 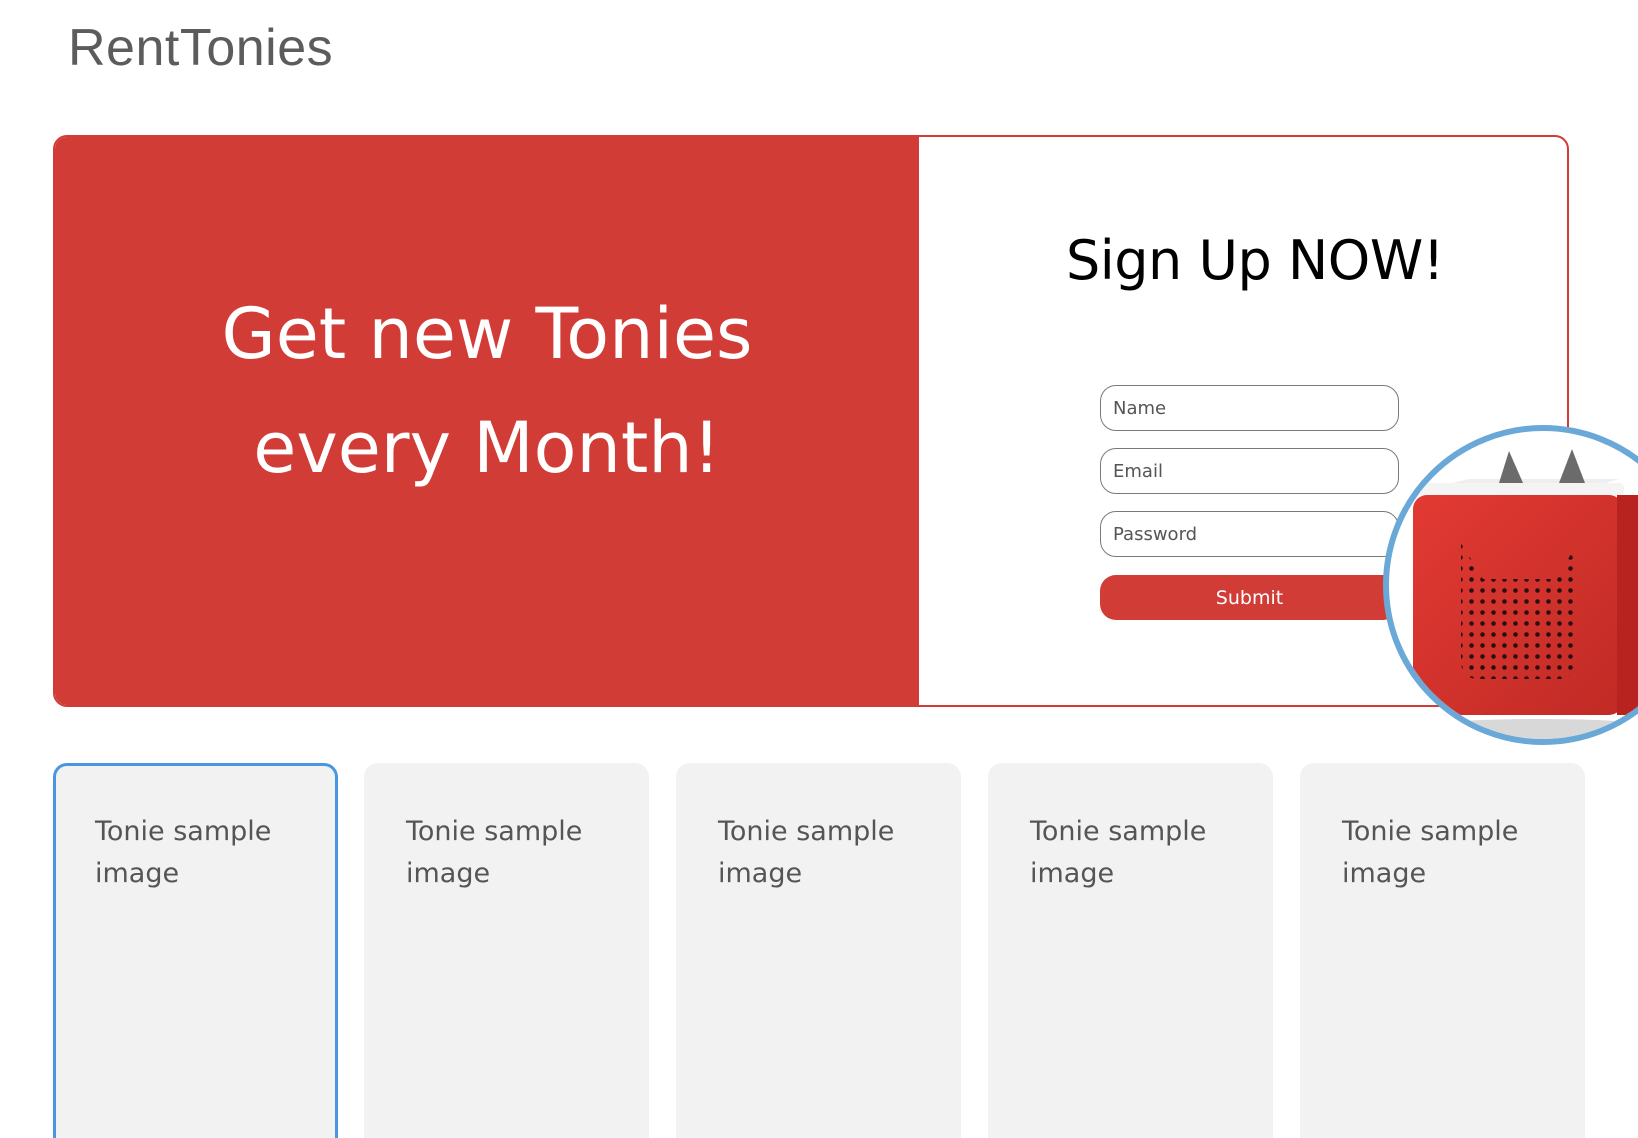 What do you see at coordinates (1249, 597) in the screenshot?
I see `submit-button: Submit` at bounding box center [1249, 597].